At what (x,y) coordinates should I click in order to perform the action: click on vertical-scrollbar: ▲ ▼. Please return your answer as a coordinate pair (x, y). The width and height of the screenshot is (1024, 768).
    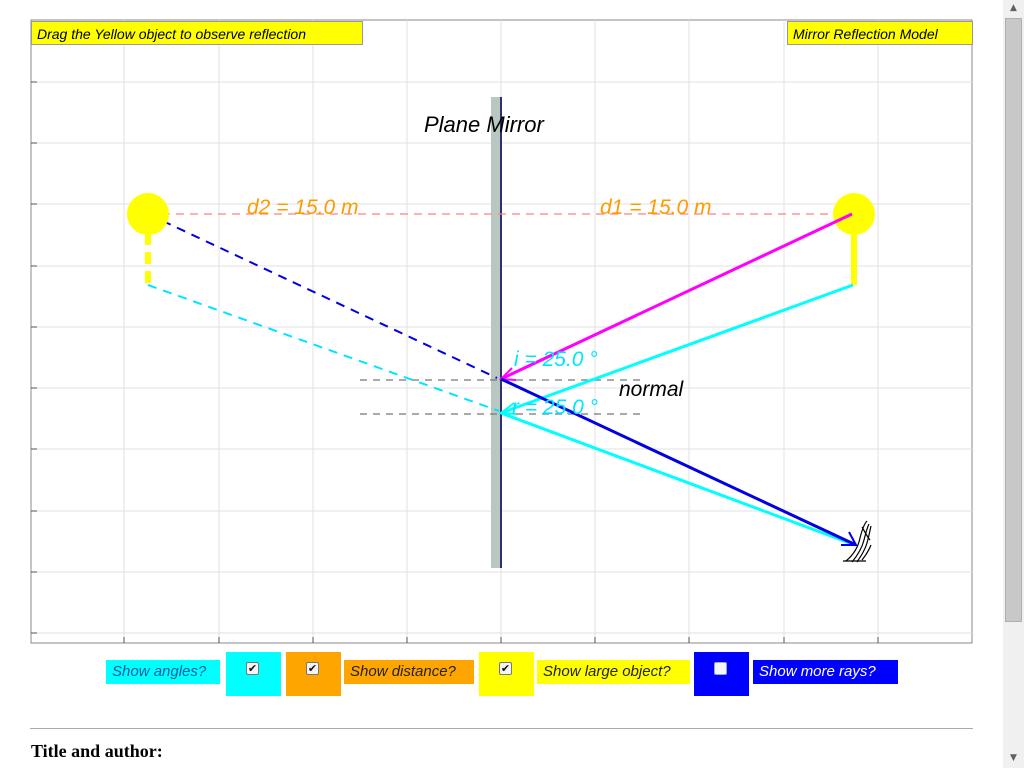
    Looking at the image, I should click on (1013, 384).